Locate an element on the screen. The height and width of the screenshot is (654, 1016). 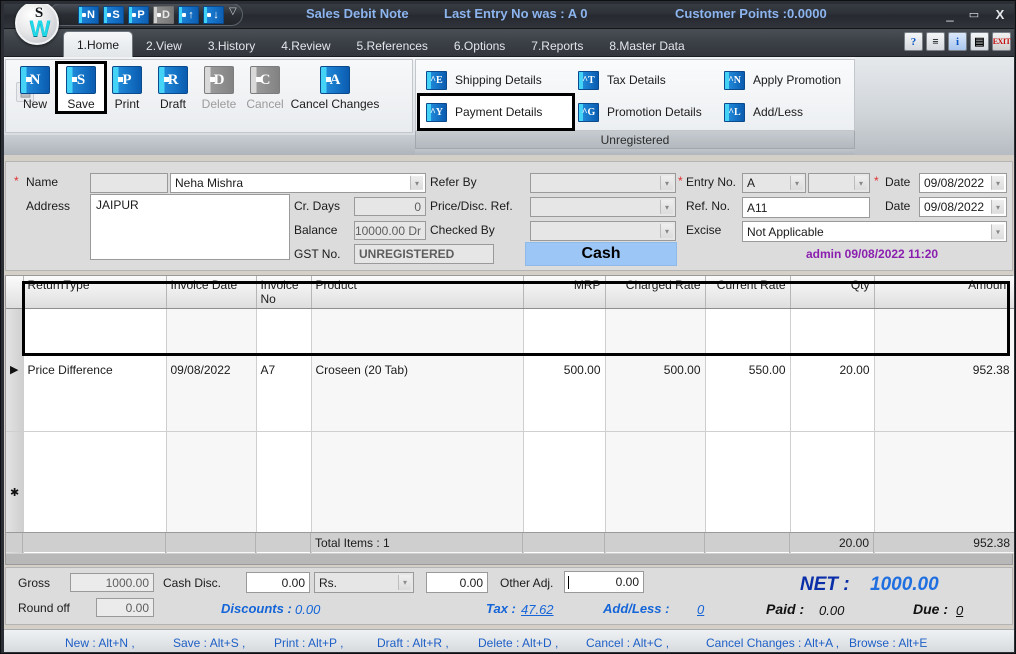
grid-header-qty: Qty is located at coordinates (832, 292).